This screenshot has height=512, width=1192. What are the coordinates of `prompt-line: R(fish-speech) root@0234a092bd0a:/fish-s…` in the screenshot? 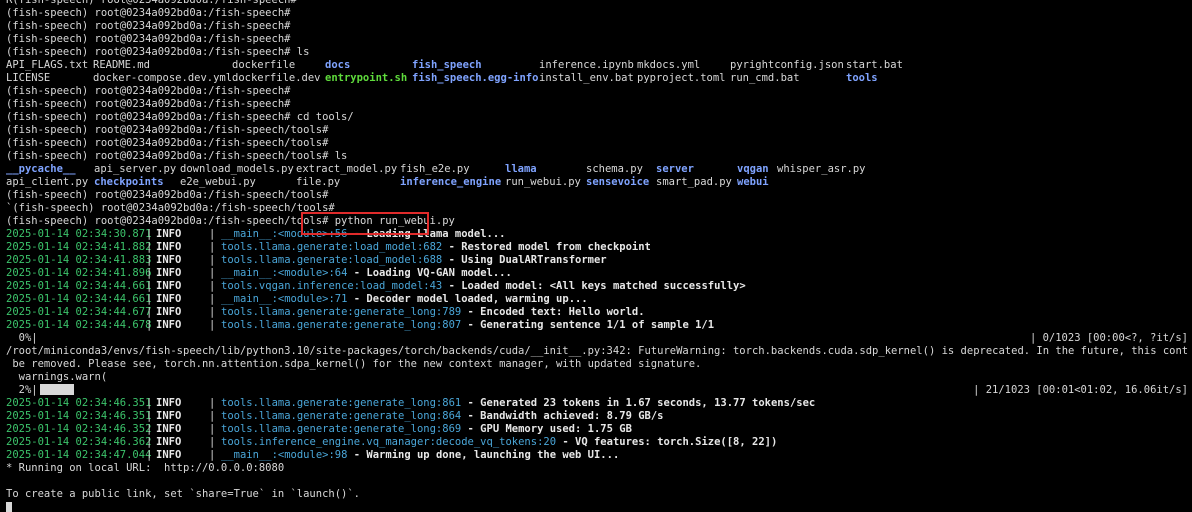 It's located at (597, 3).